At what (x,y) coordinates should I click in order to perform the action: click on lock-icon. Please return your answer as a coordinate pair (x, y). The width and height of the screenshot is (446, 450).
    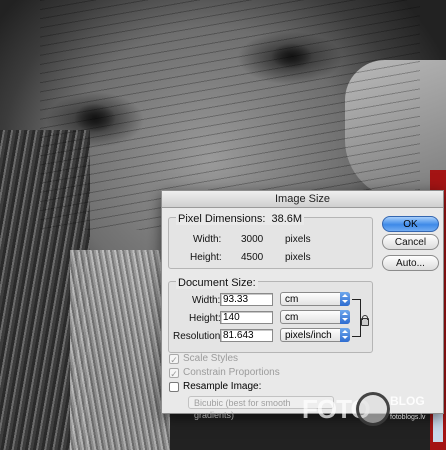
    Looking at the image, I should click on (365, 320).